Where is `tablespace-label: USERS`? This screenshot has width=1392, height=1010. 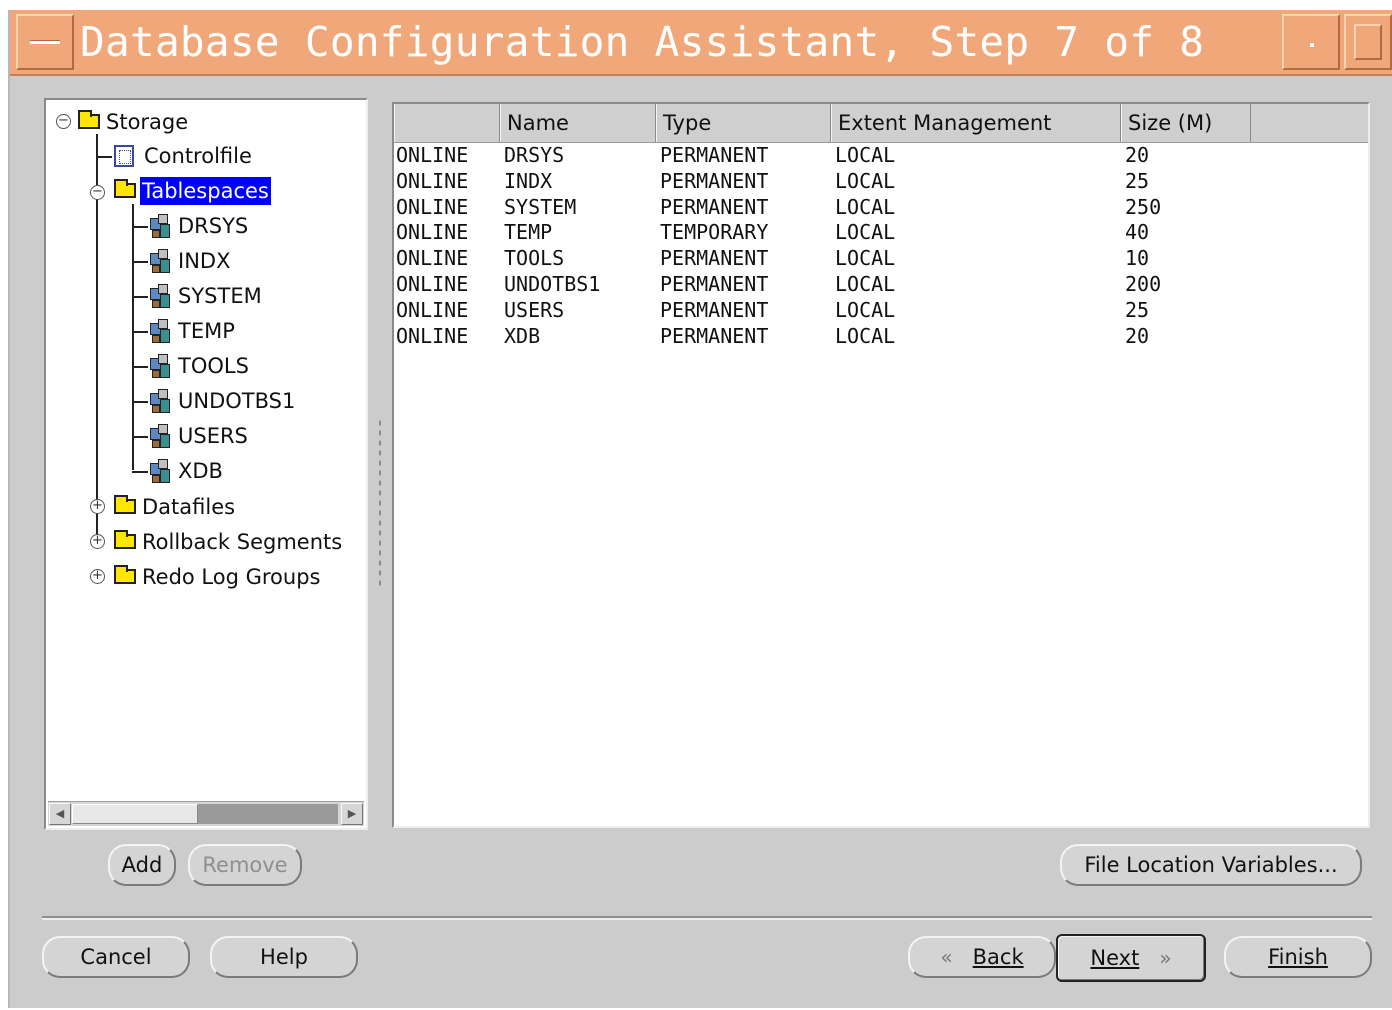 tablespace-label: USERS is located at coordinates (213, 436).